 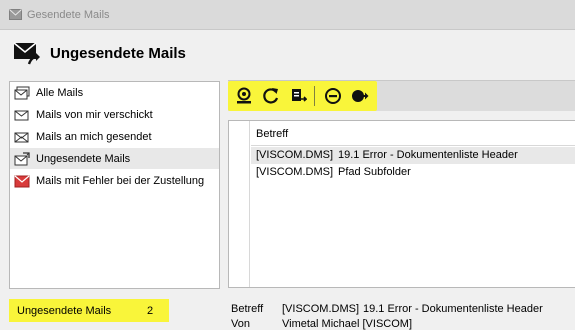 What do you see at coordinates (150, 311) in the screenshot?
I see `status-count: 2` at bounding box center [150, 311].